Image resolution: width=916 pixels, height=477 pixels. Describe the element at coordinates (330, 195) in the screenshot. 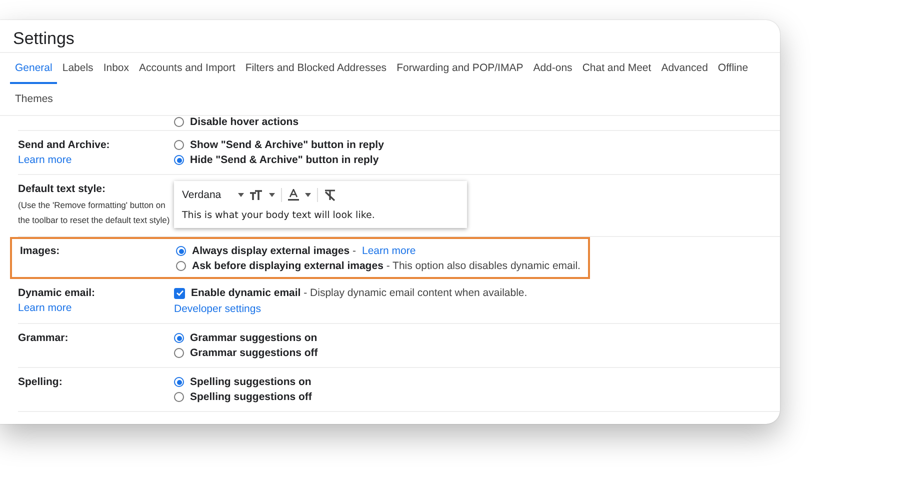

I see `clear-formatting-icon` at that location.